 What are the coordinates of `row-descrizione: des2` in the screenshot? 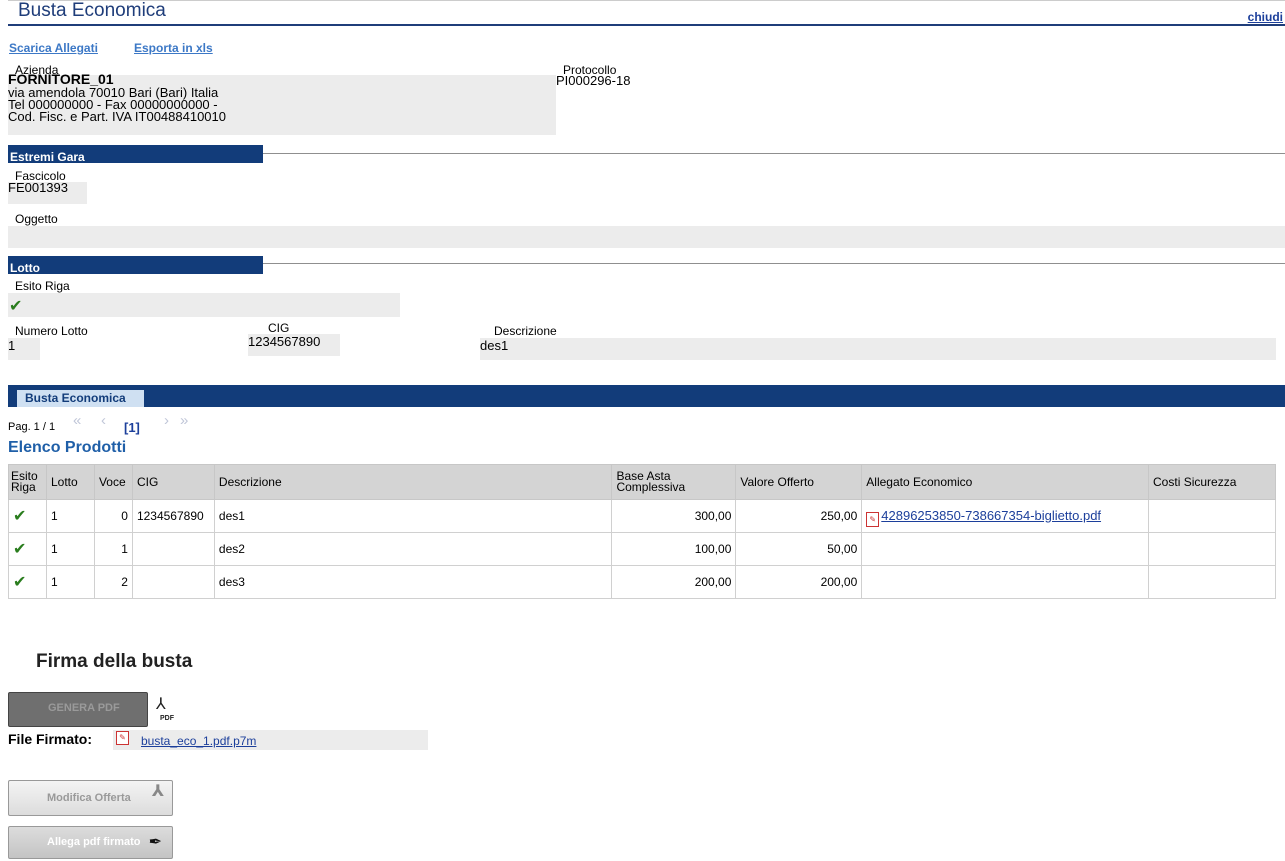 It's located at (413, 549).